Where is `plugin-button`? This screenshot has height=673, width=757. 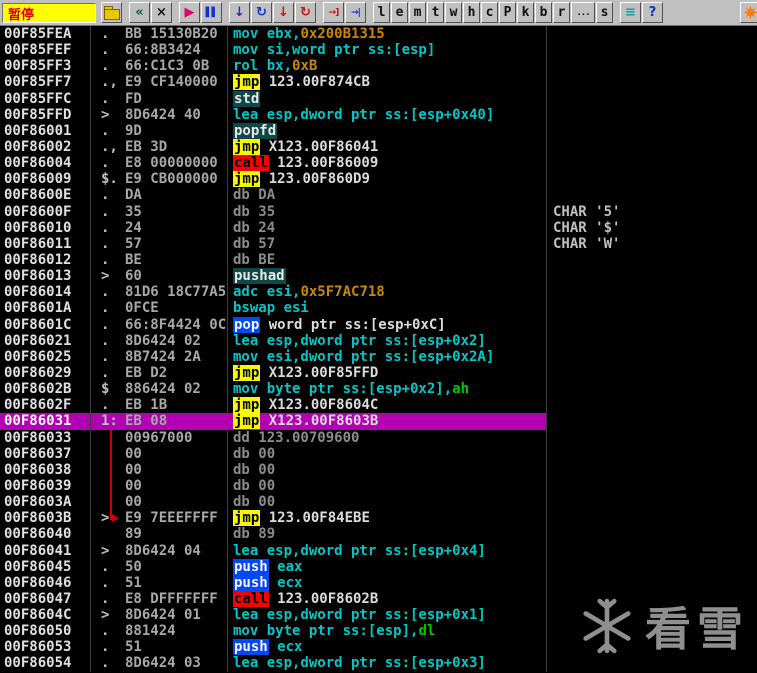 plugin-button is located at coordinates (748, 12).